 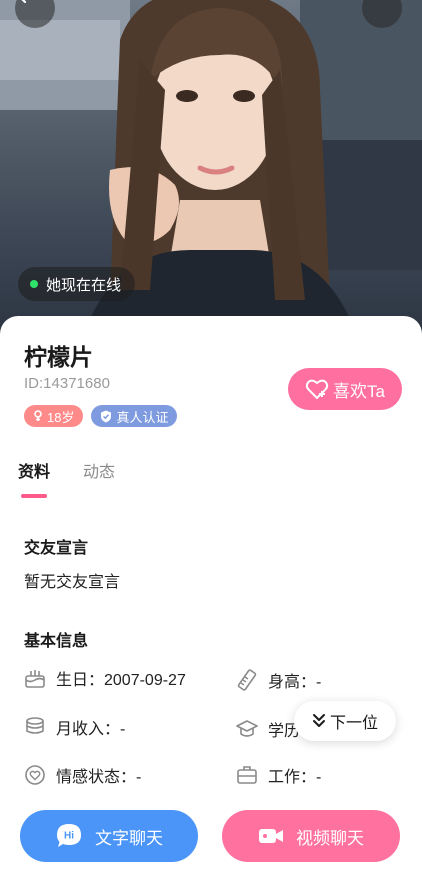 I want to click on info-birthday: 生日：2007-09-27, so click(x=105, y=678).